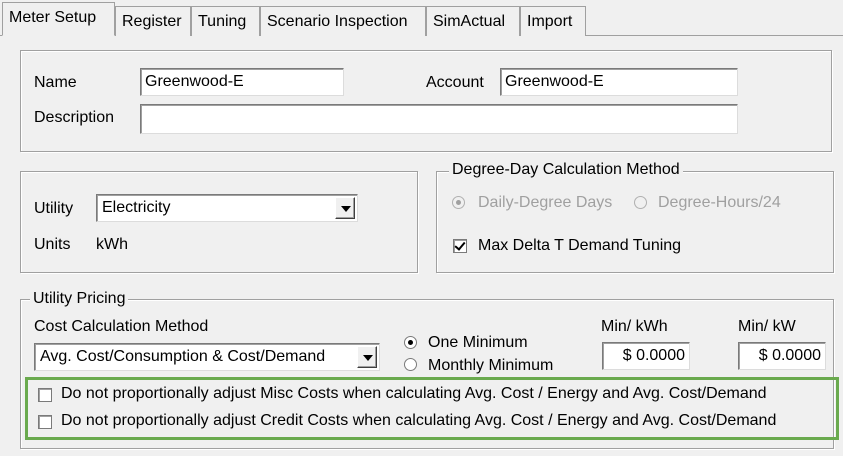  I want to click on max-delta-t-checkbox, so click(460, 246).